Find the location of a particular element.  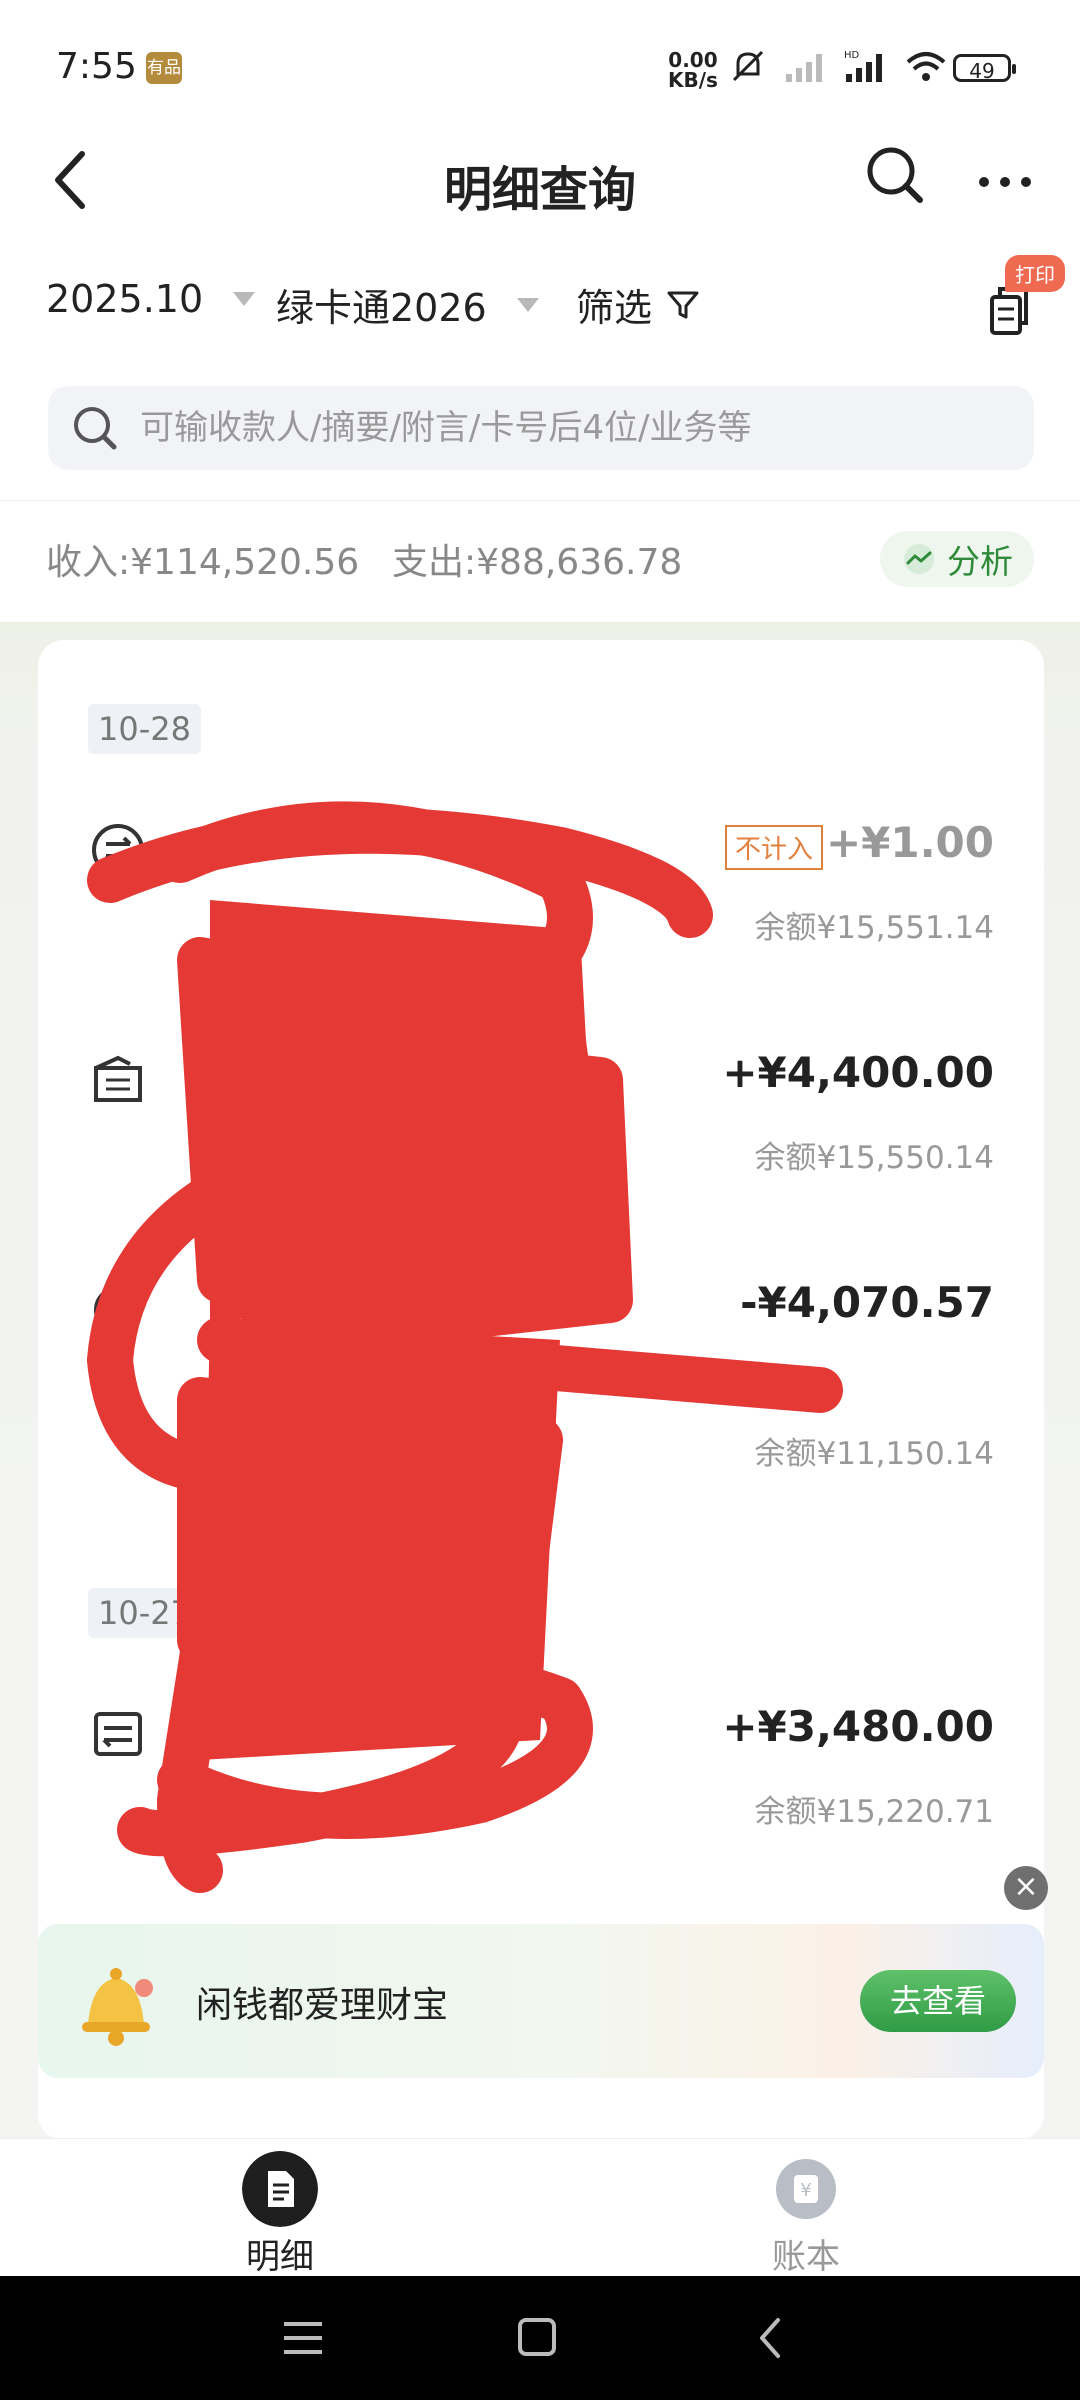

transaction-balance: 余额¥11,150.14 is located at coordinates (874, 1454).